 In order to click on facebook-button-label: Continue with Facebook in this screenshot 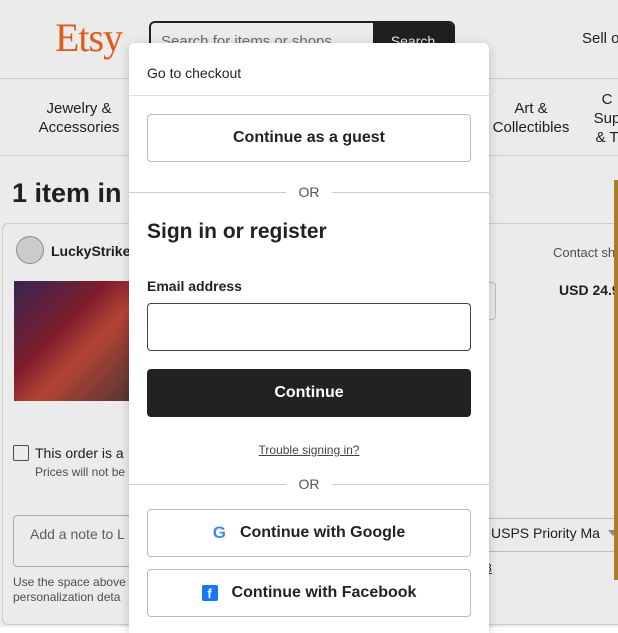, I will do `click(324, 592)`.